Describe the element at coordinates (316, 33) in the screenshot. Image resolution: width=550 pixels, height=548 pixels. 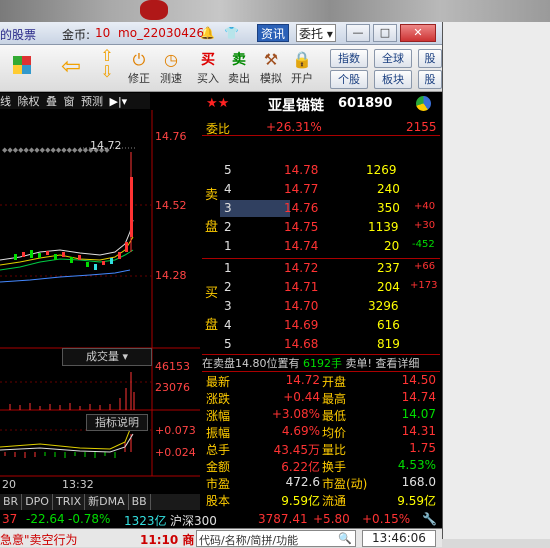
I see `trade-menu-button: 委托 ▾` at that location.